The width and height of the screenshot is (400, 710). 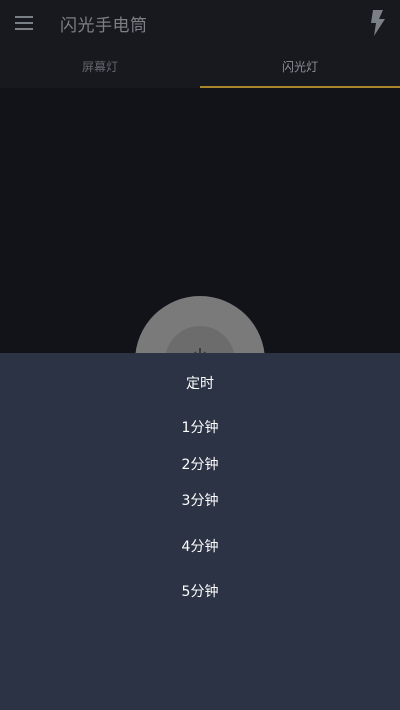 What do you see at coordinates (200, 23) in the screenshot?
I see `app-bar: 闪光手电筒` at bounding box center [200, 23].